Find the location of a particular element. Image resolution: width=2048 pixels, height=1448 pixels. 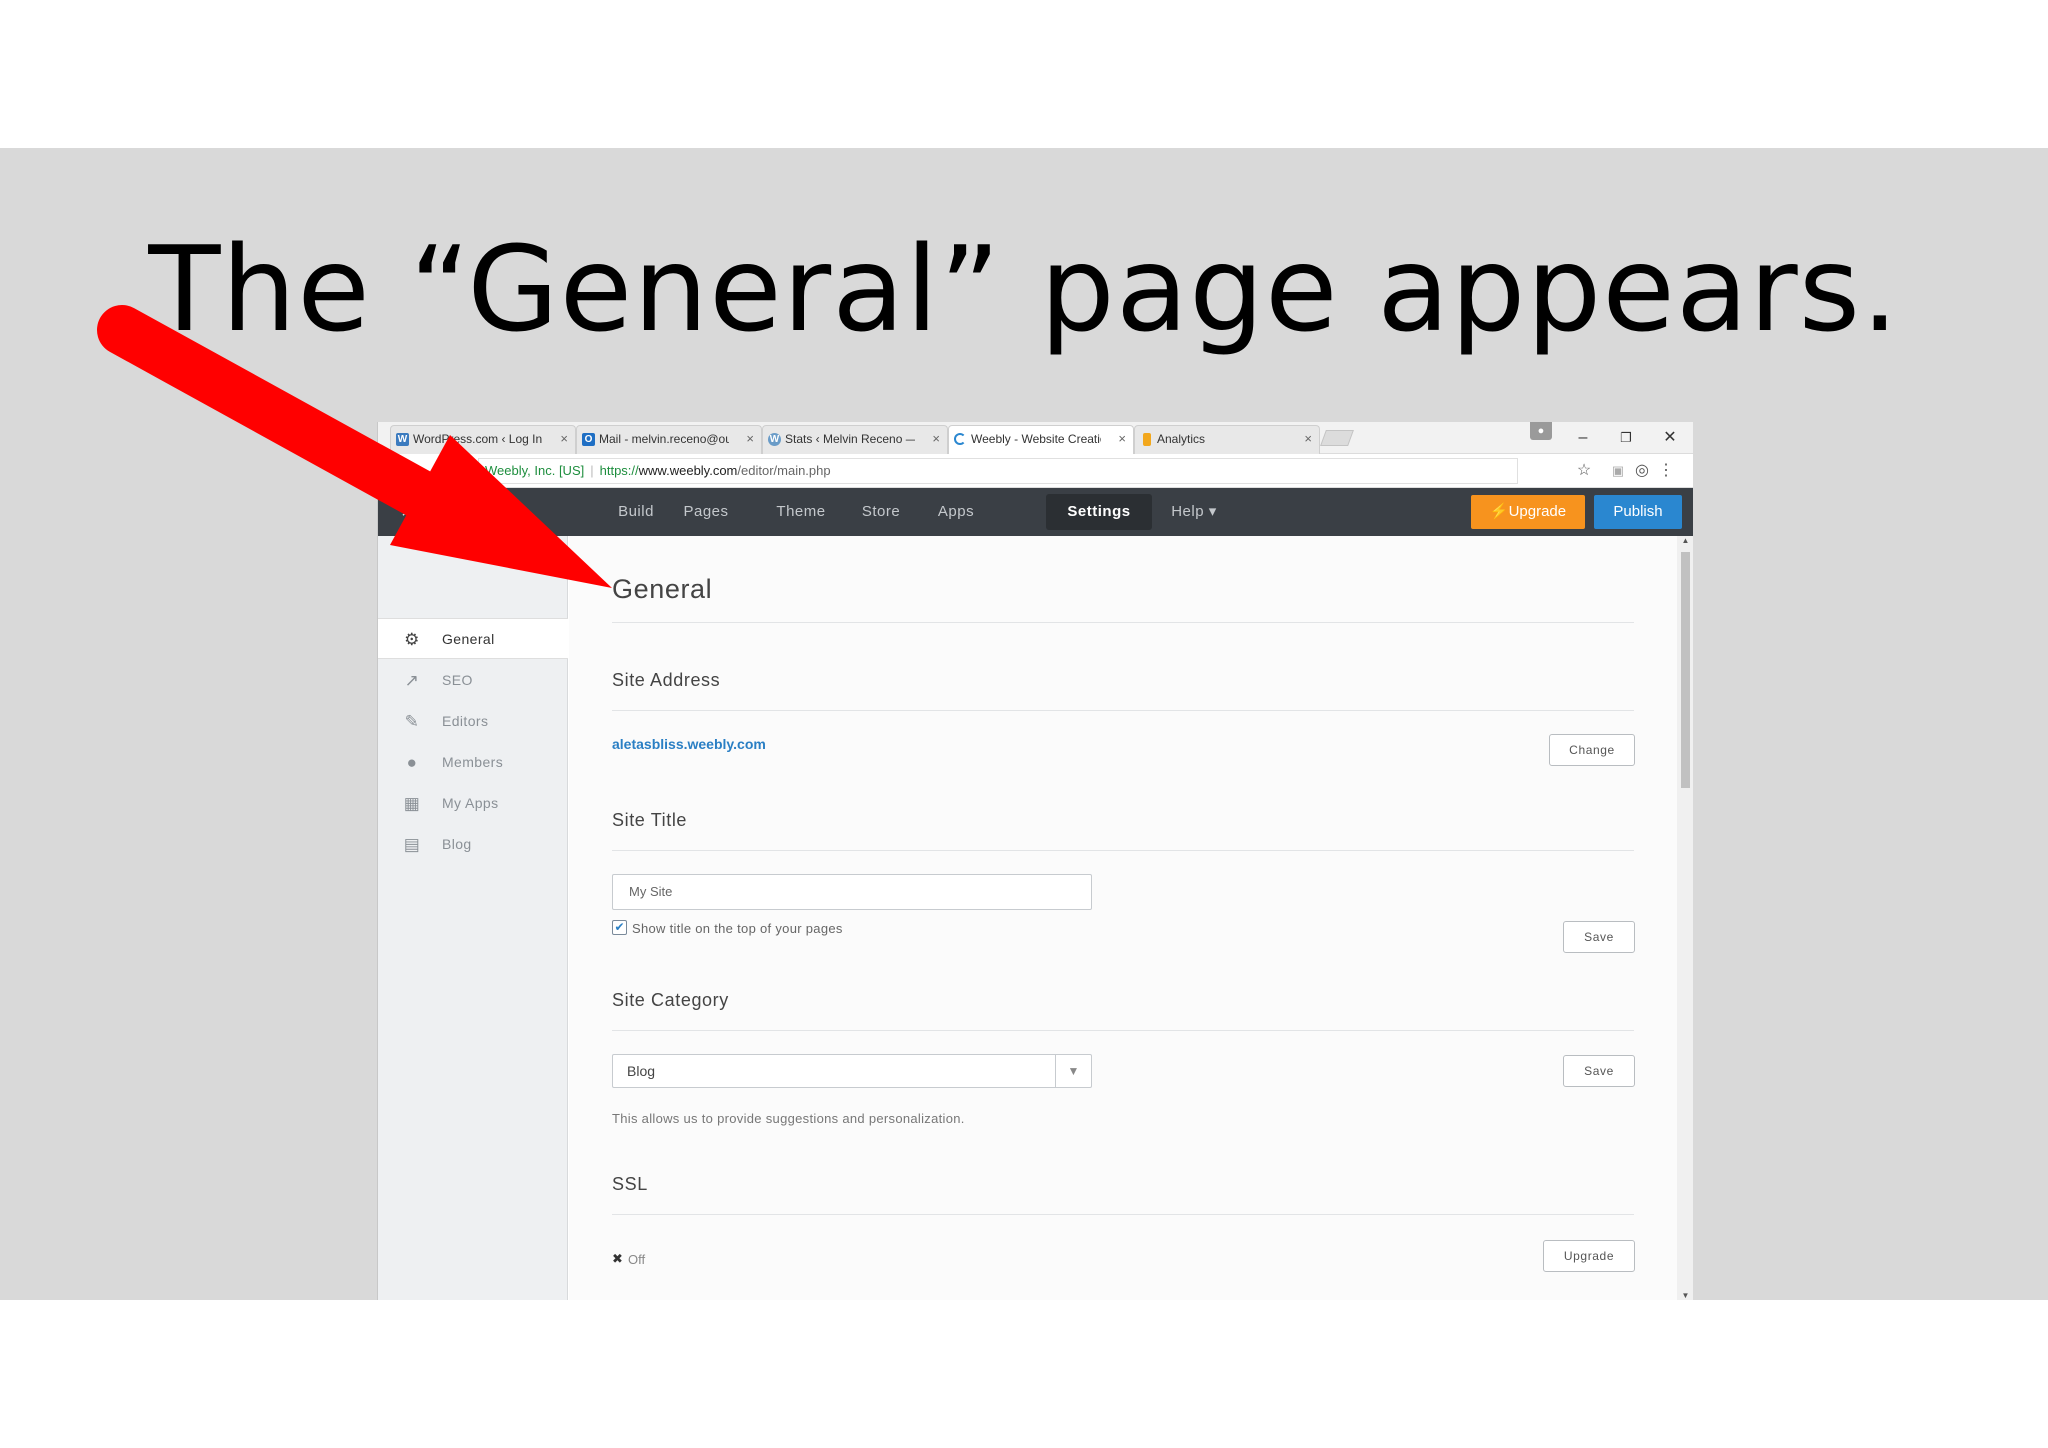

scroll-down-icon: ▼ is located at coordinates (1685, 1295).